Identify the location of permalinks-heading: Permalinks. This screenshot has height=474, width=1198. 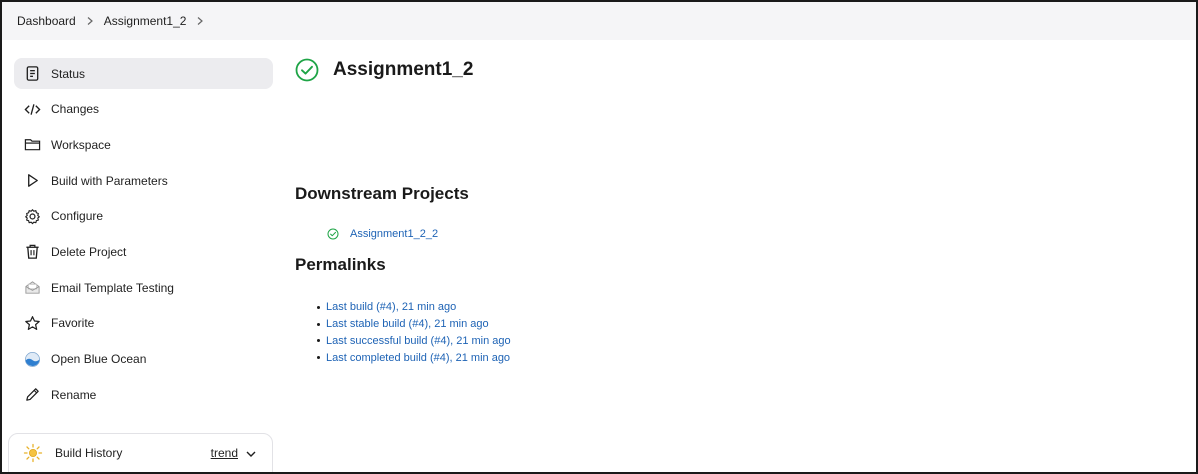
(340, 264).